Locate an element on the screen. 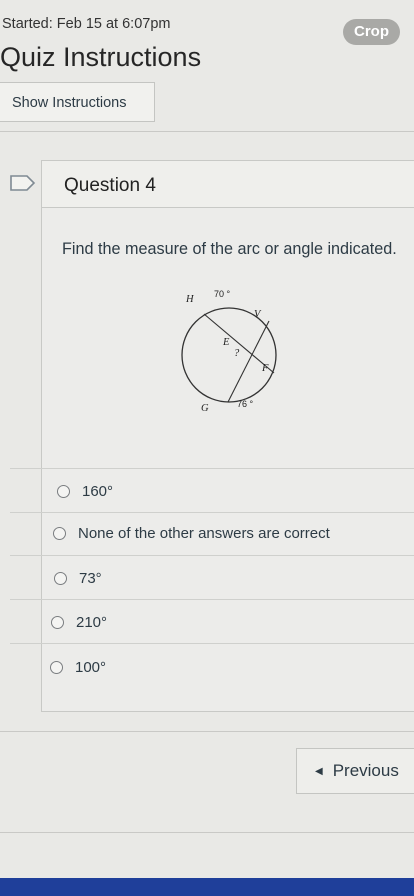  label-v: V is located at coordinates (257, 314).